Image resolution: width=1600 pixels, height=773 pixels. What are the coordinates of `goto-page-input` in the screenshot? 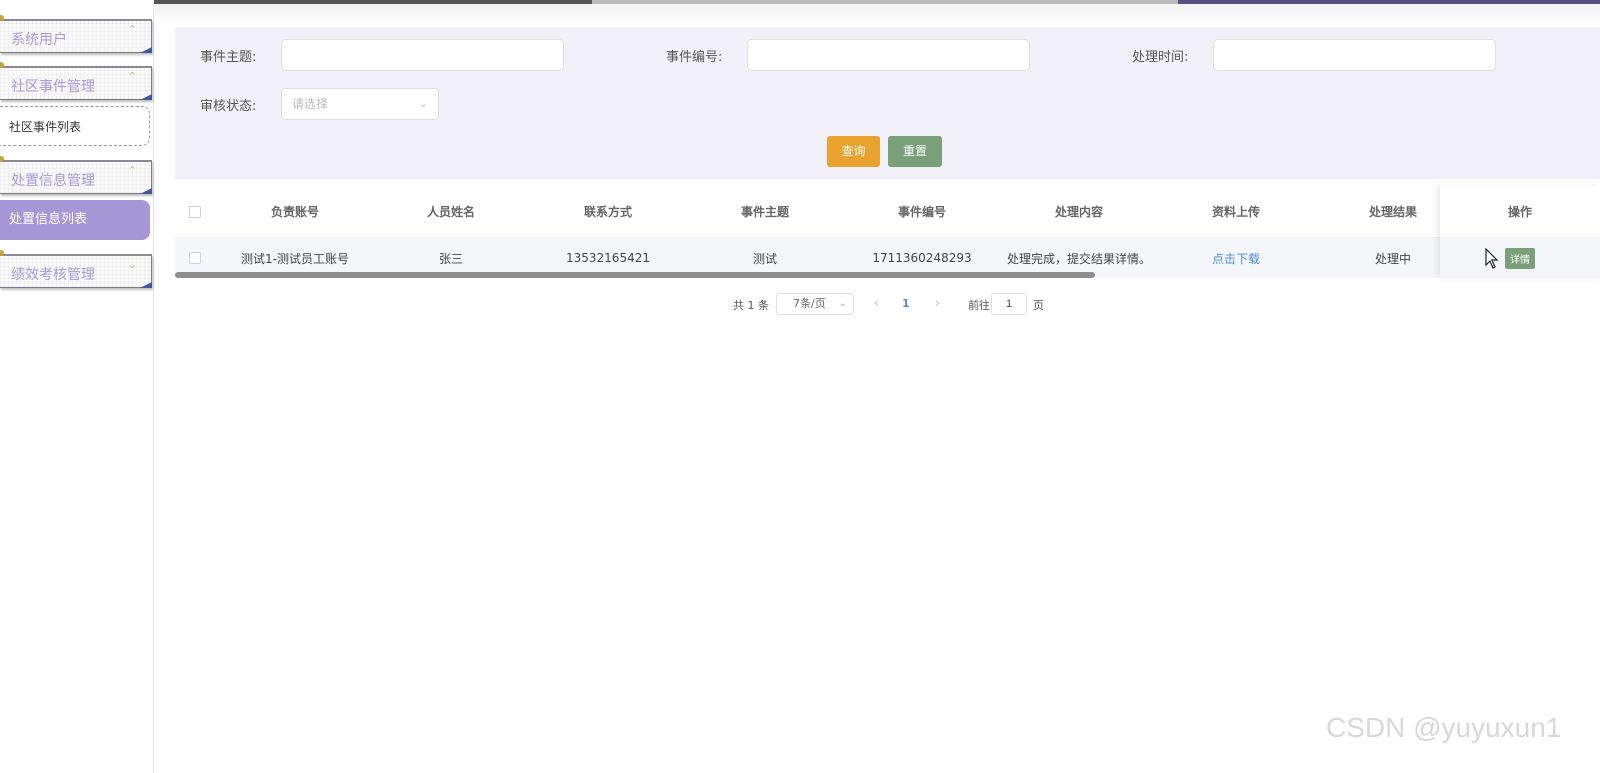 It's located at (1009, 304).